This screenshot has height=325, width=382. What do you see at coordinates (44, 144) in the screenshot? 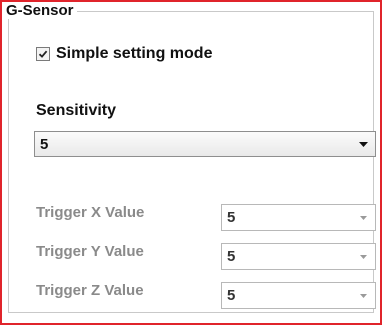
I see `sensitivity-value: 5` at bounding box center [44, 144].